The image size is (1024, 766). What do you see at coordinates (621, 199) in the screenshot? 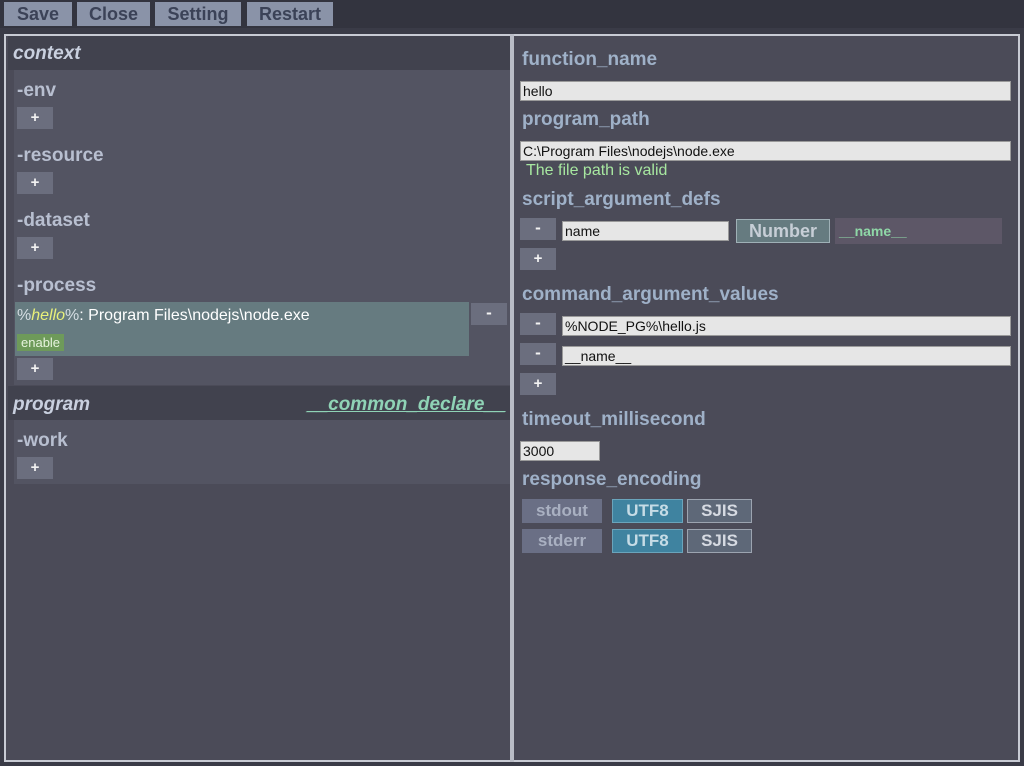
I see `script-argument-defs-label: script_argument_defs` at bounding box center [621, 199].